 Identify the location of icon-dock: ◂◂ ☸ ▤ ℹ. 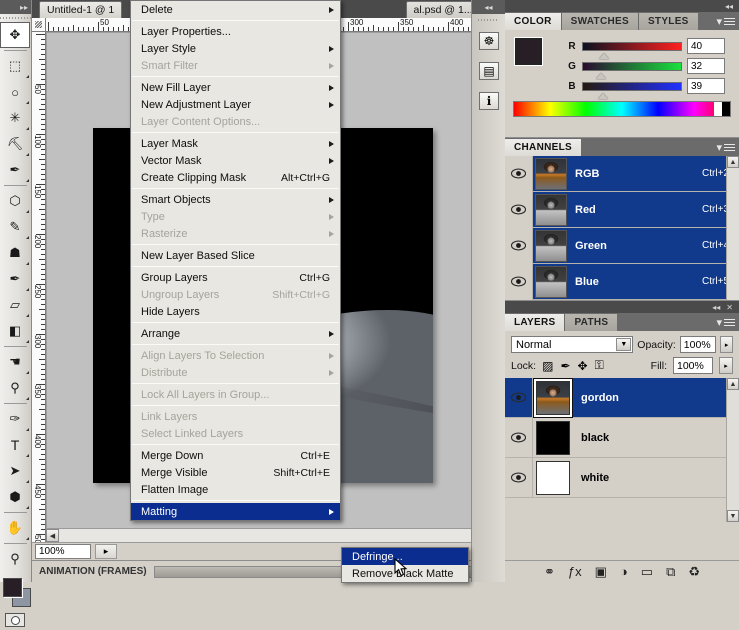
(488, 291).